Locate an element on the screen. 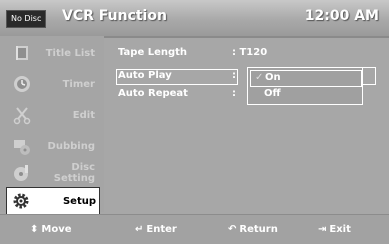 This screenshot has height=244, width=389. sidebar-item-label: Title List is located at coordinates (70, 53).